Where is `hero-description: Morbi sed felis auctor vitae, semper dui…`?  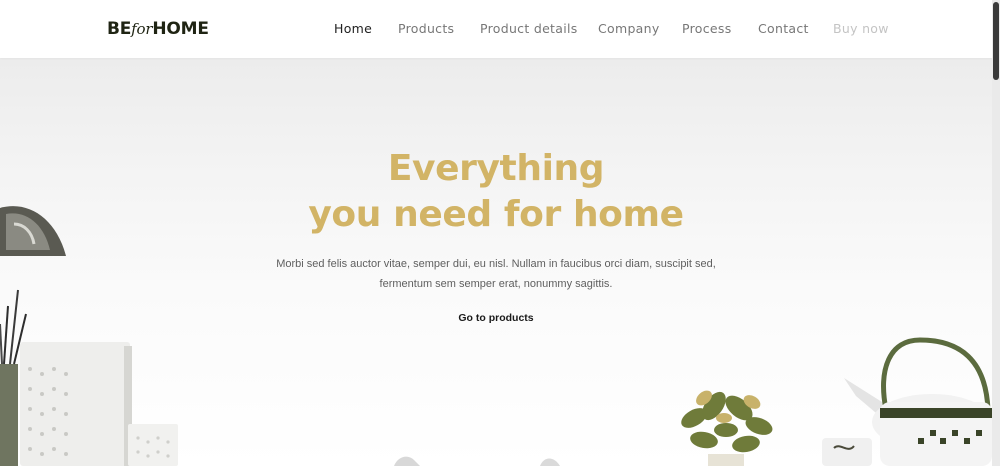
hero-description: Morbi sed felis auctor vitae, semper dui… is located at coordinates (496, 274).